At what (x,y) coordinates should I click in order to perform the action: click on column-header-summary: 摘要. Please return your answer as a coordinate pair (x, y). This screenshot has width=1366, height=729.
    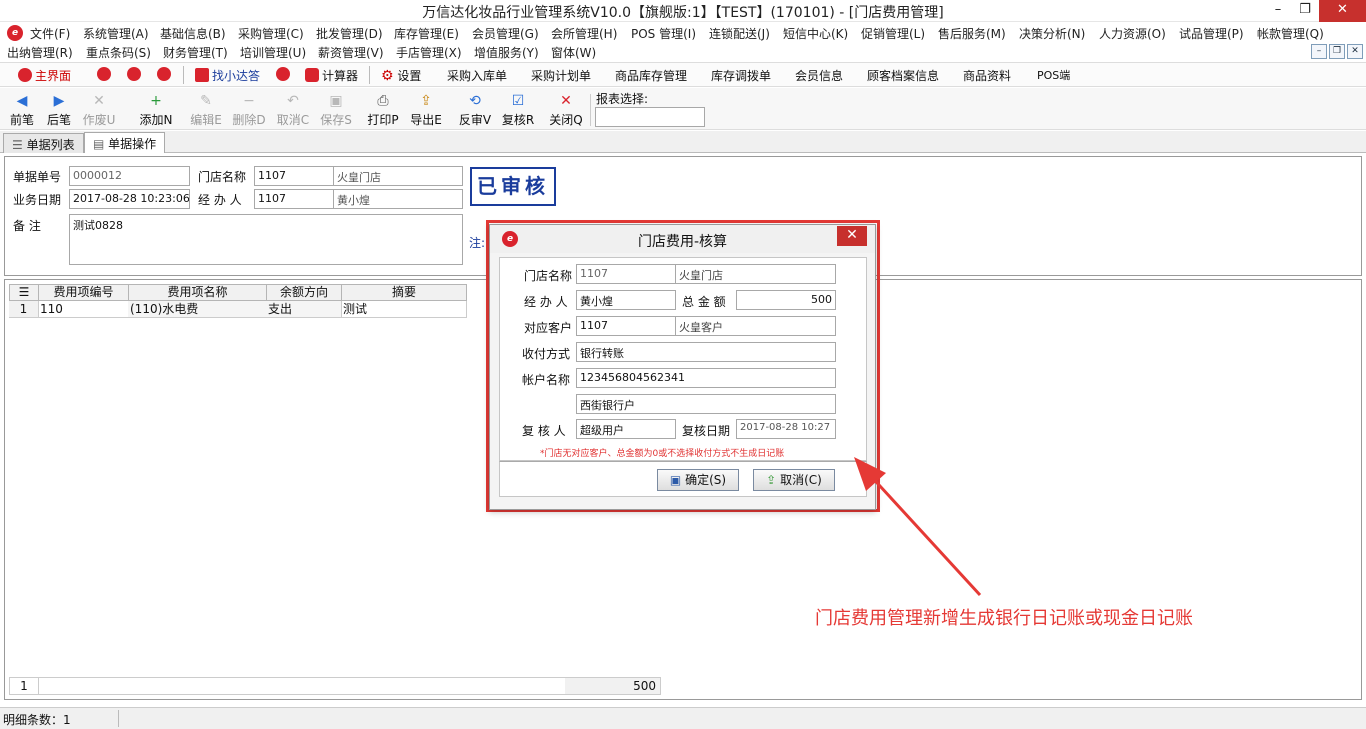
    Looking at the image, I should click on (404, 292).